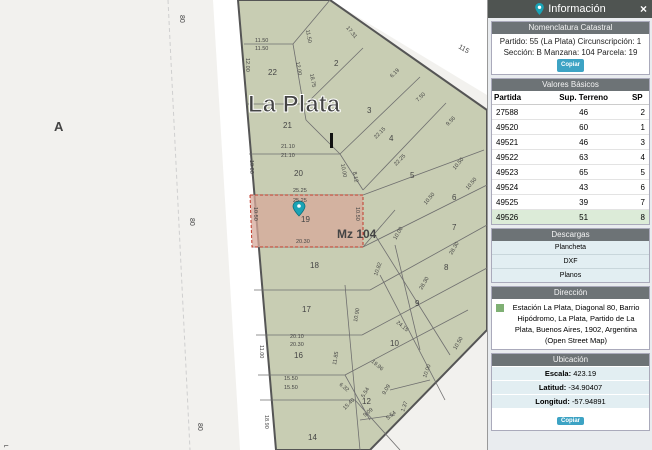 The image size is (652, 450). I want to click on parcel-number: 21, so click(287, 125).